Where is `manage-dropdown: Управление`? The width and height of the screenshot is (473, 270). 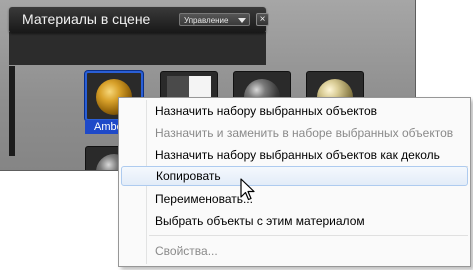 manage-dropdown: Управление is located at coordinates (214, 19).